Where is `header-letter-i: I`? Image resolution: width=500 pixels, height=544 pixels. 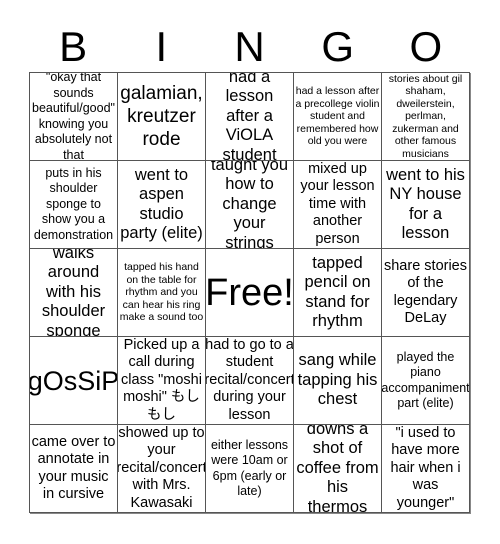
header-letter-i: I is located at coordinates (161, 46).